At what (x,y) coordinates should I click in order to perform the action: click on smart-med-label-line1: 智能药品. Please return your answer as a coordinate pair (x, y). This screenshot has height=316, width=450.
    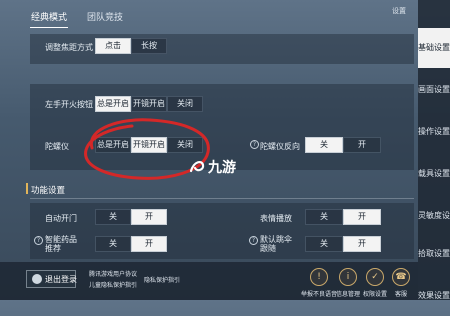
    Looking at the image, I should click on (61, 239).